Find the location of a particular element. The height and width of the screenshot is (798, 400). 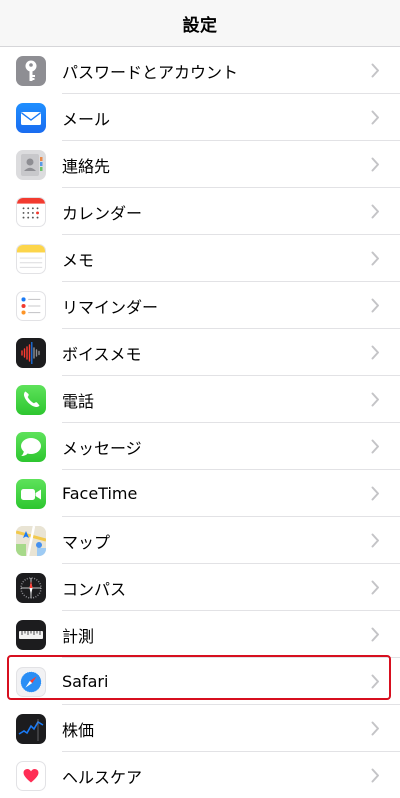

settings-row-mail: メール is located at coordinates (200, 117).